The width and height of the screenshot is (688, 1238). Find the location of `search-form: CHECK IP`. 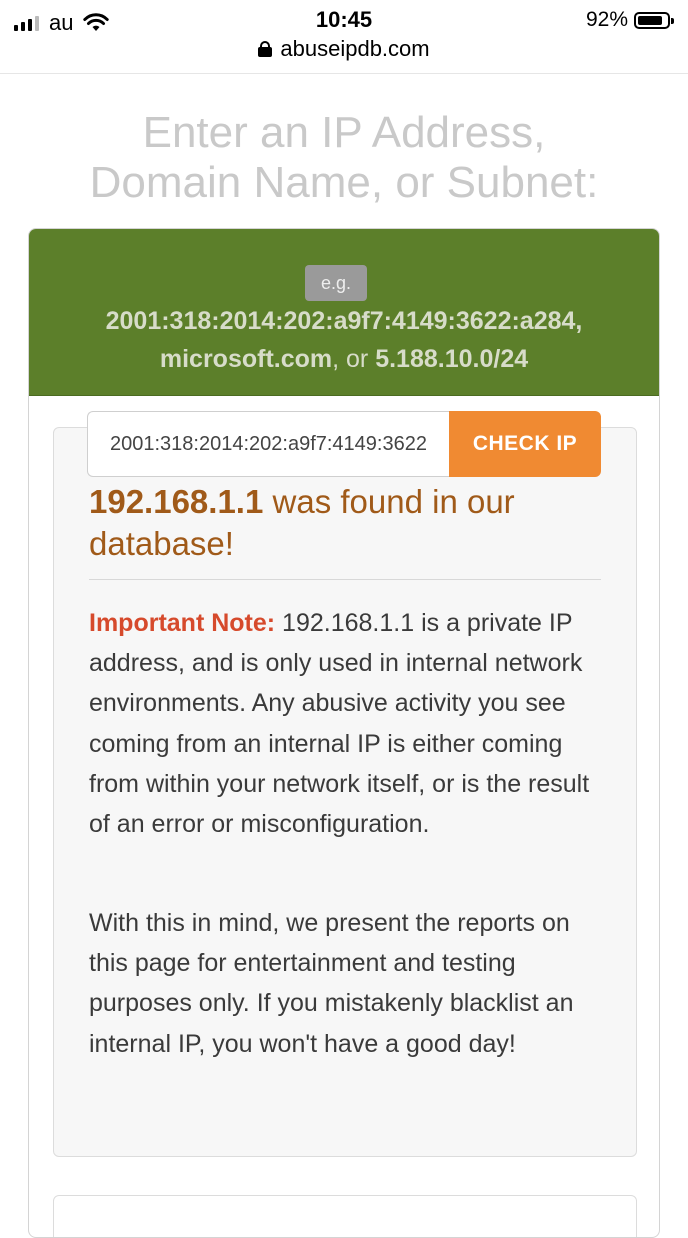

search-form: CHECK IP is located at coordinates (344, 444).